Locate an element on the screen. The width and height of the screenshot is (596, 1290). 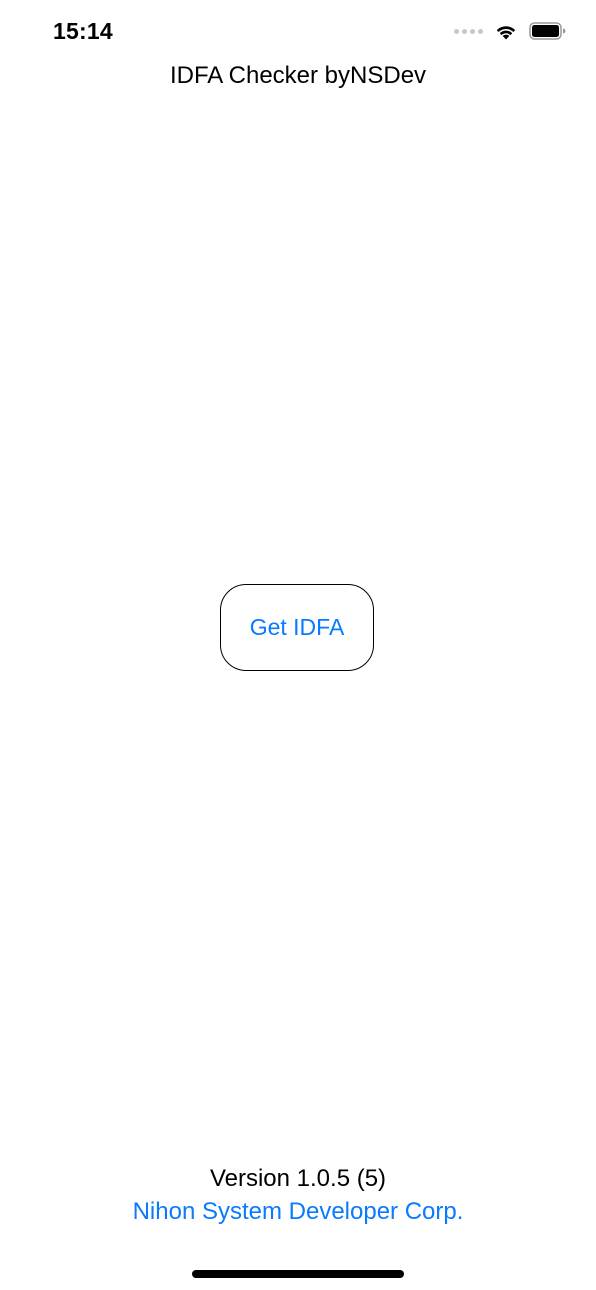
status-time: 15:14 is located at coordinates (83, 31).